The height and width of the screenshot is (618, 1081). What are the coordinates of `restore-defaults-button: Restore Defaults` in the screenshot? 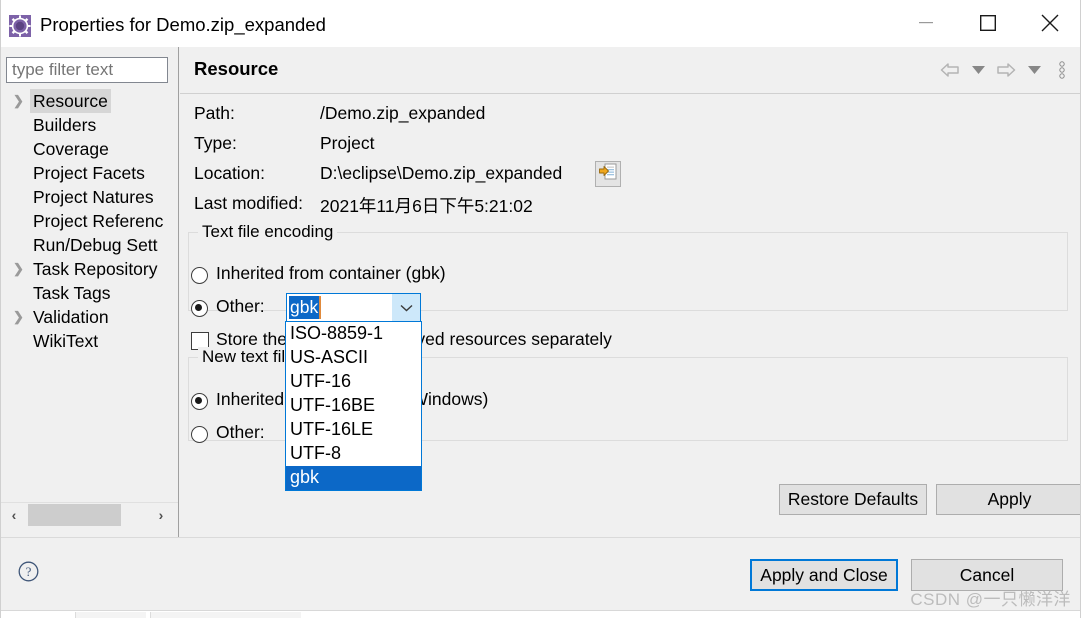 It's located at (853, 499).